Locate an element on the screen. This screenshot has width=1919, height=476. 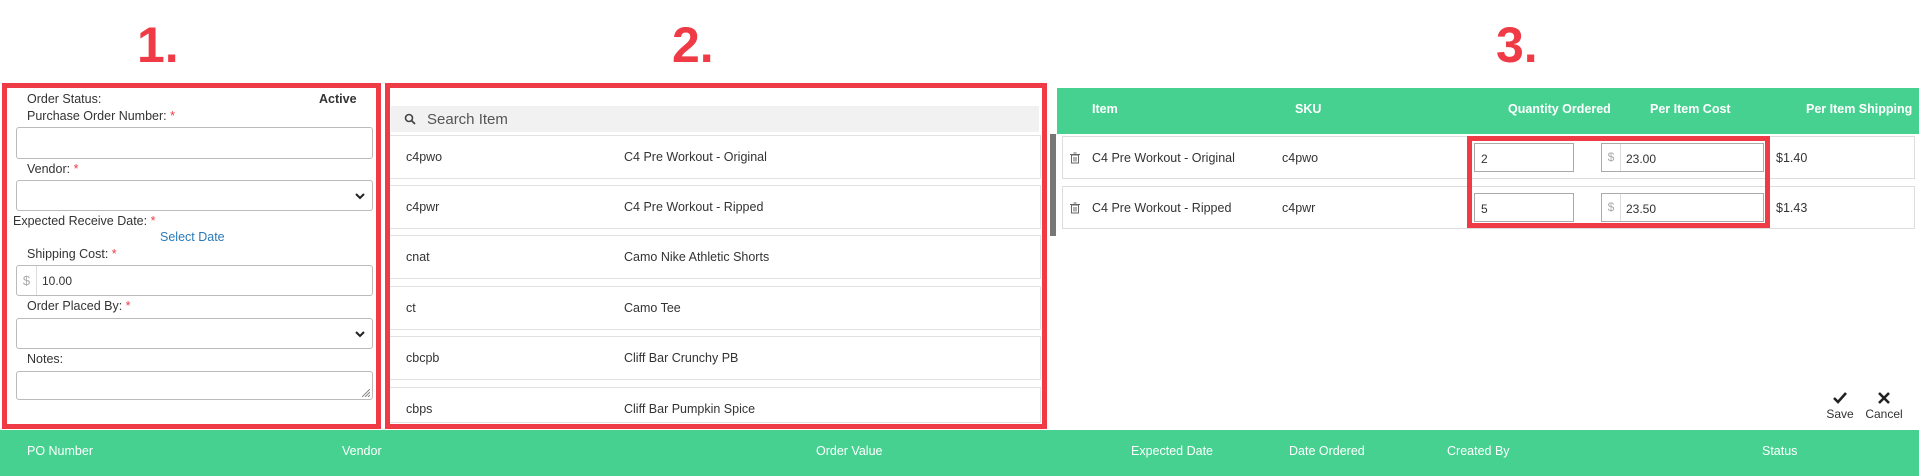
close-icon is located at coordinates (1884, 398).